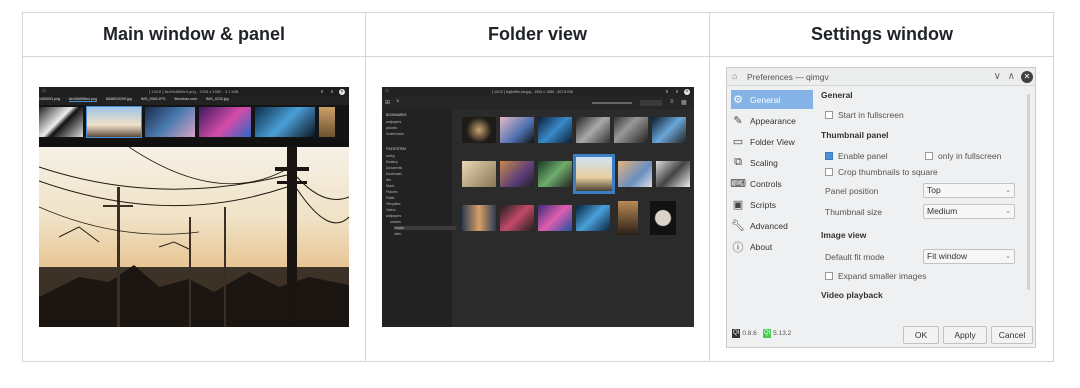 This screenshot has height=388, width=1080. Describe the element at coordinates (829, 156) in the screenshot. I see `enable-panel-checkbox` at that location.